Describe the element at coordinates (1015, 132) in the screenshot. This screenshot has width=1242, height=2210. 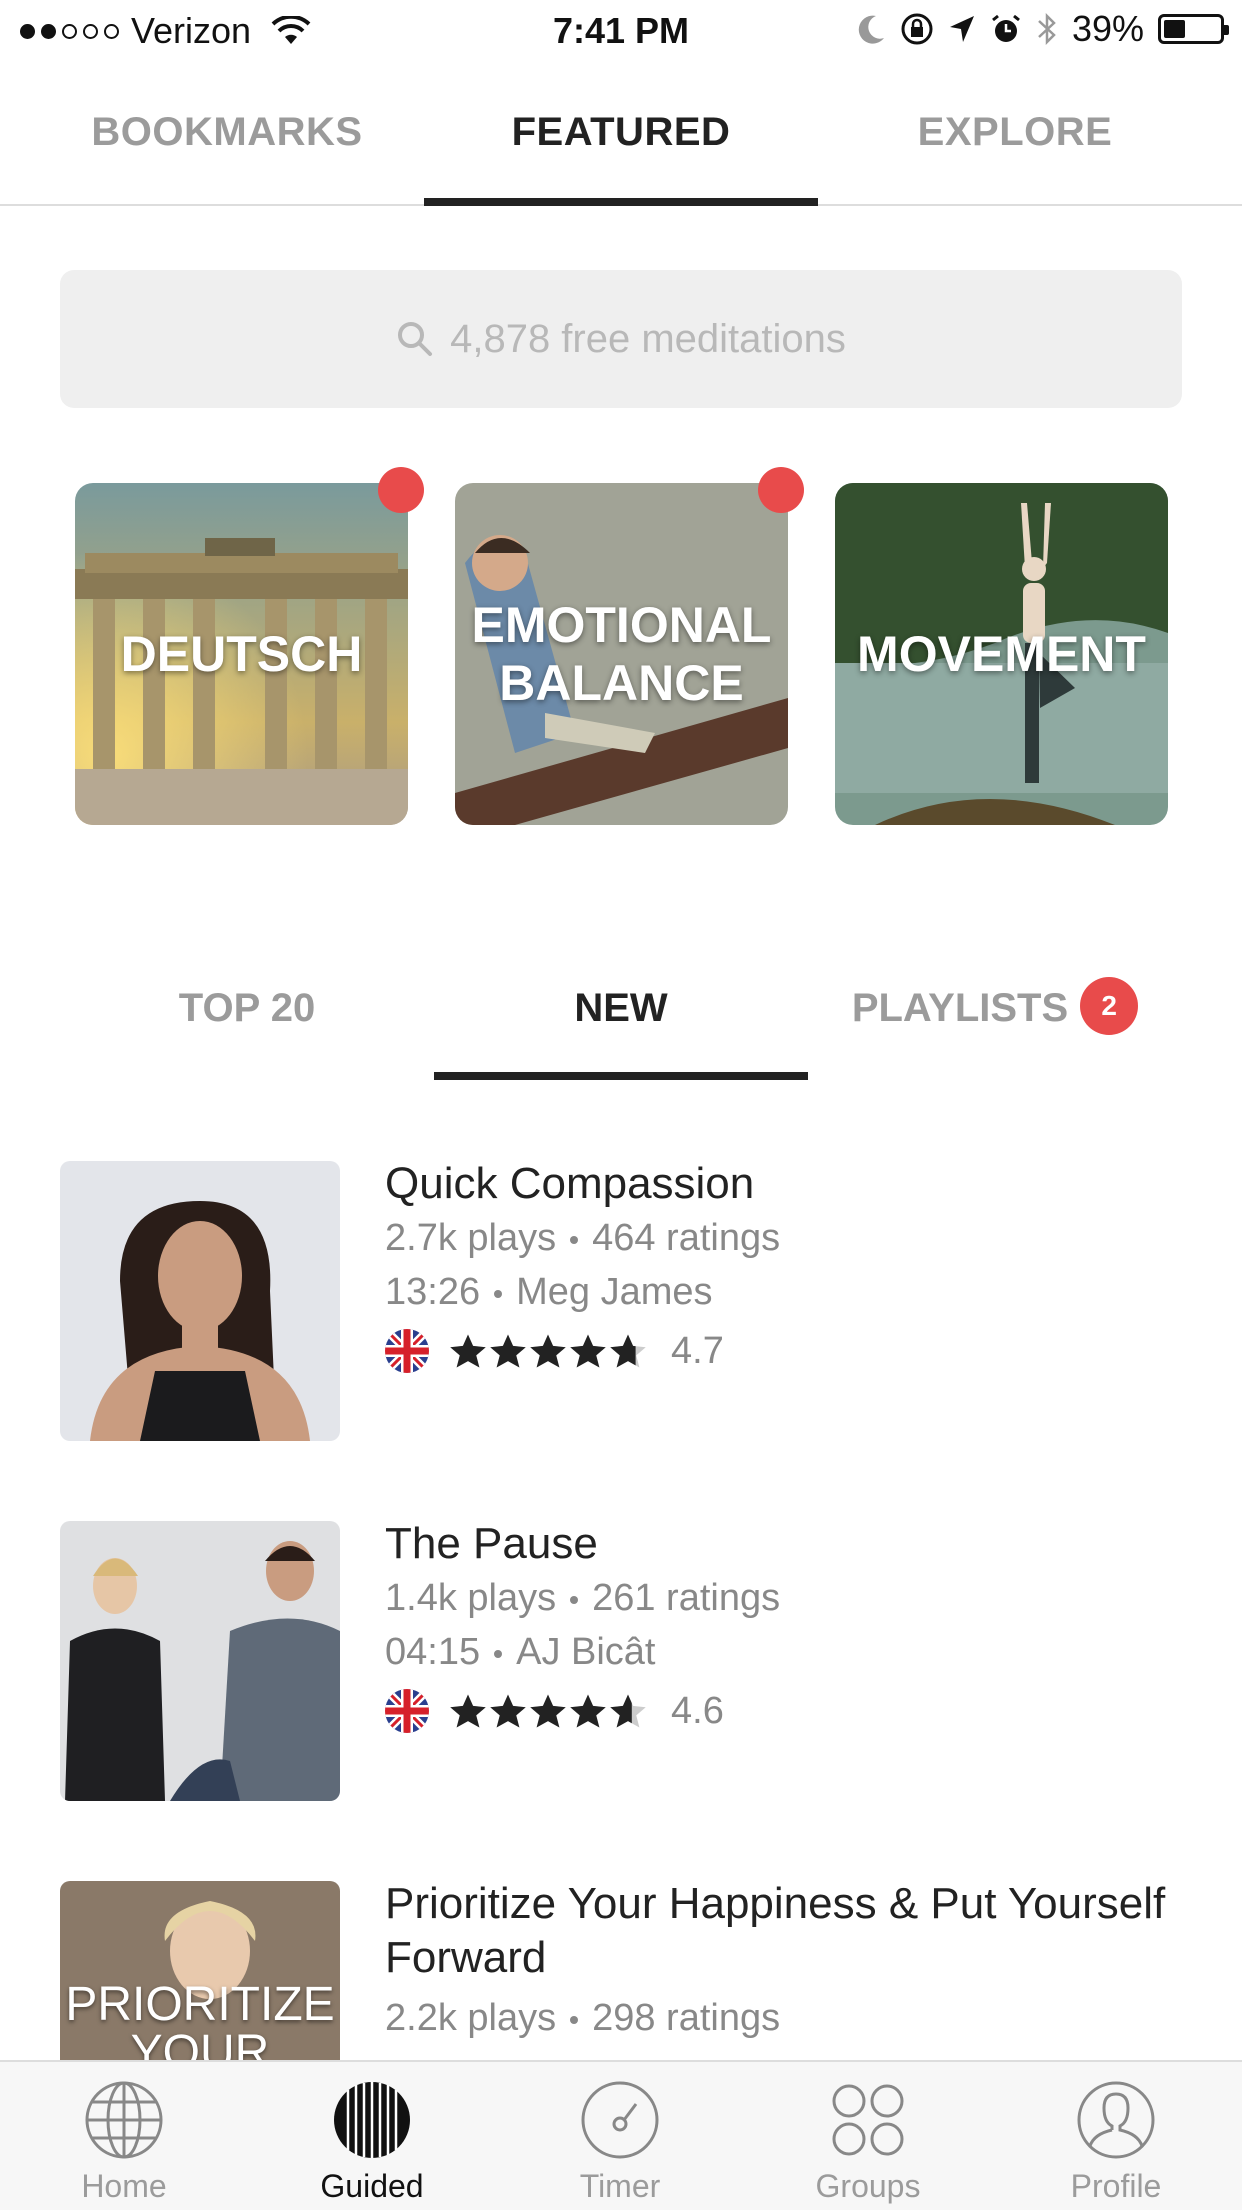
I see `tab-explore-label: EXPLORE` at that location.